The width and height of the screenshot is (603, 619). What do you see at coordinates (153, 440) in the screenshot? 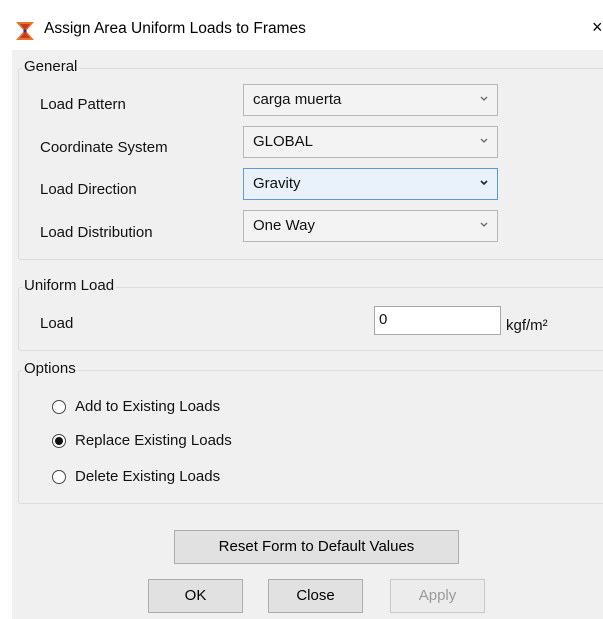
I see `replace-existing-loads-label: Replace Existing Loads` at bounding box center [153, 440].